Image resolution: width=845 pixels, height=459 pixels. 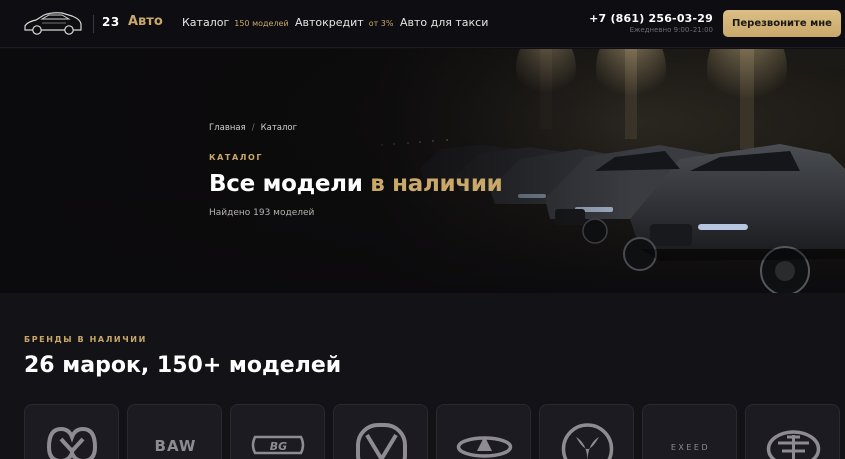 I want to click on brand-card-chery, so click(x=483, y=431).